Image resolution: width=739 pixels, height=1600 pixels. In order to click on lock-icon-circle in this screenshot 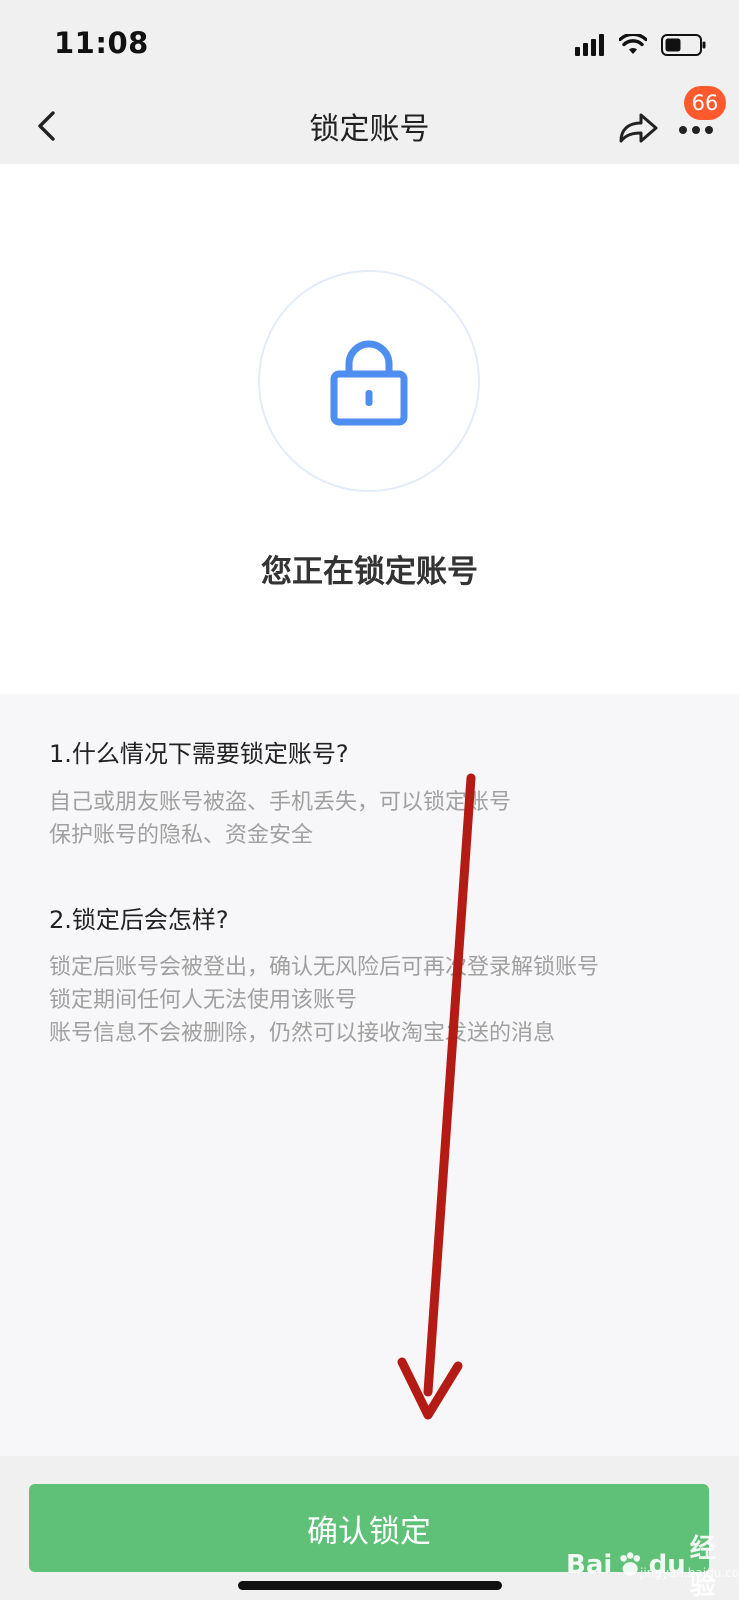, I will do `click(369, 381)`.